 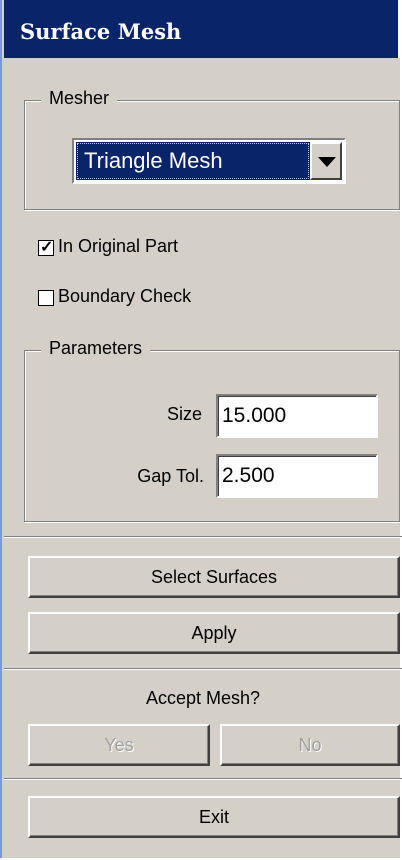 What do you see at coordinates (297, 476) in the screenshot?
I see `gap-tol-input: 2.500` at bounding box center [297, 476].